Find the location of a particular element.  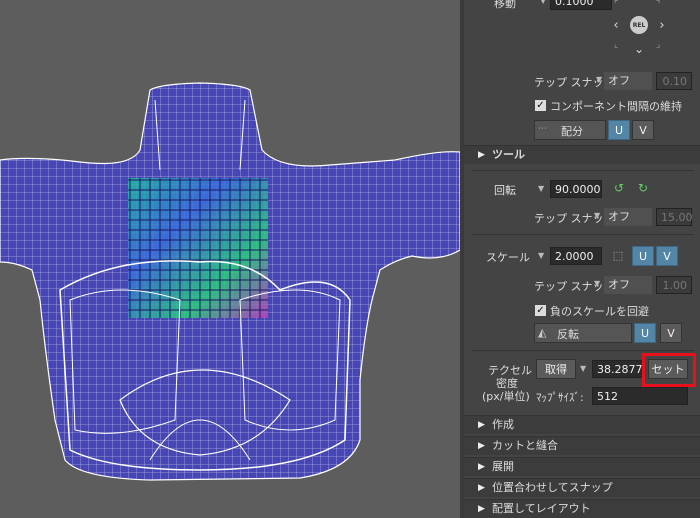

corner-br-icon: ⌟ is located at coordinates (658, 45).